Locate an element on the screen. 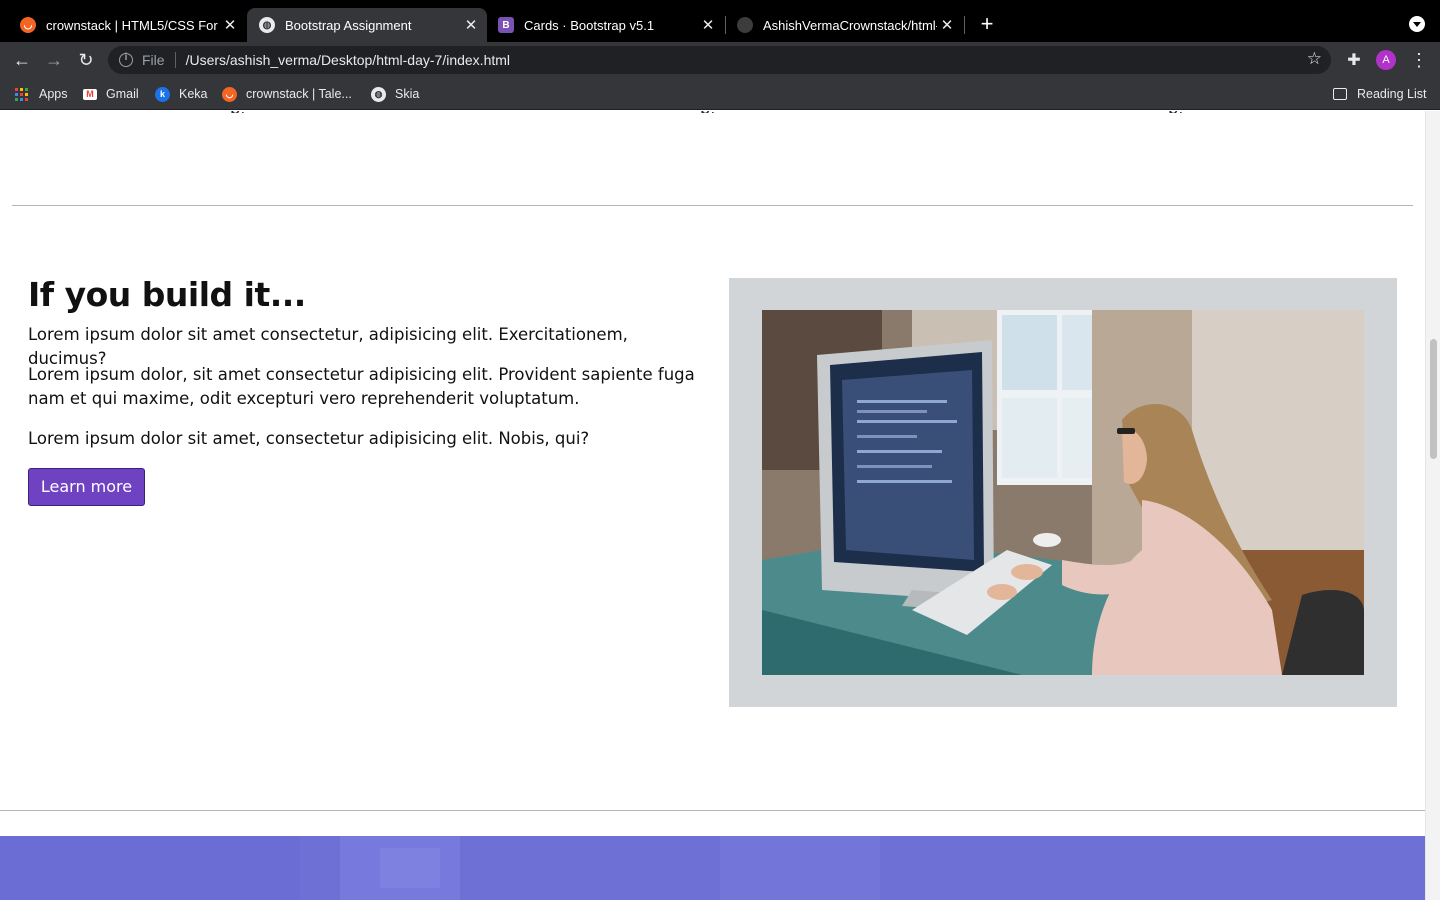 This screenshot has height=900, width=1440. info-icon is located at coordinates (126, 59).